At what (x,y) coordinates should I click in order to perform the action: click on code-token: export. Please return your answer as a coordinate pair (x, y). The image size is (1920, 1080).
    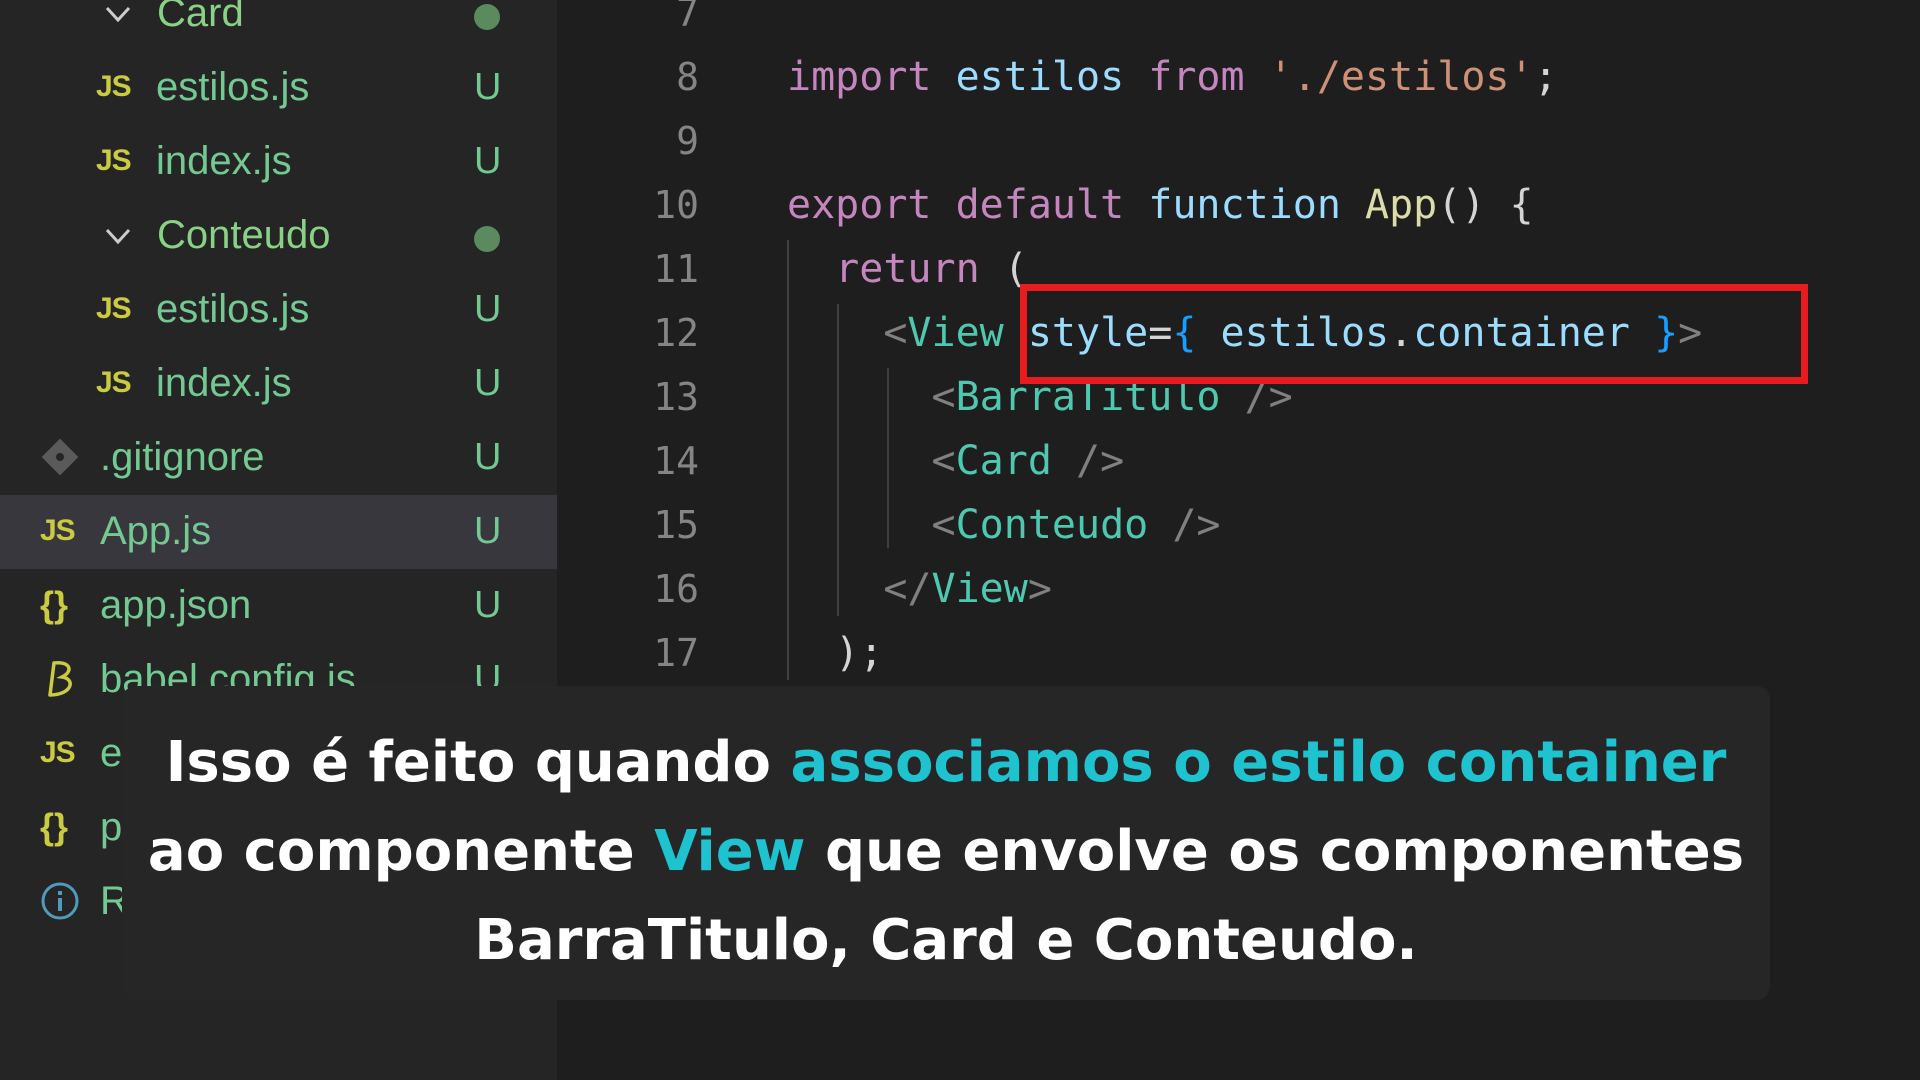
    Looking at the image, I should click on (859, 205).